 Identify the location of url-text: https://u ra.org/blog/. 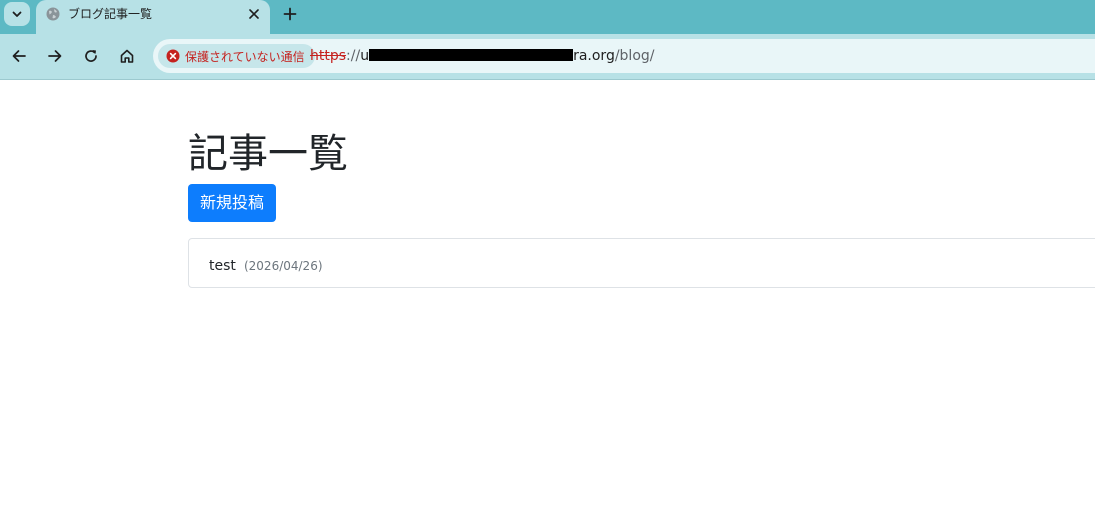
(482, 56).